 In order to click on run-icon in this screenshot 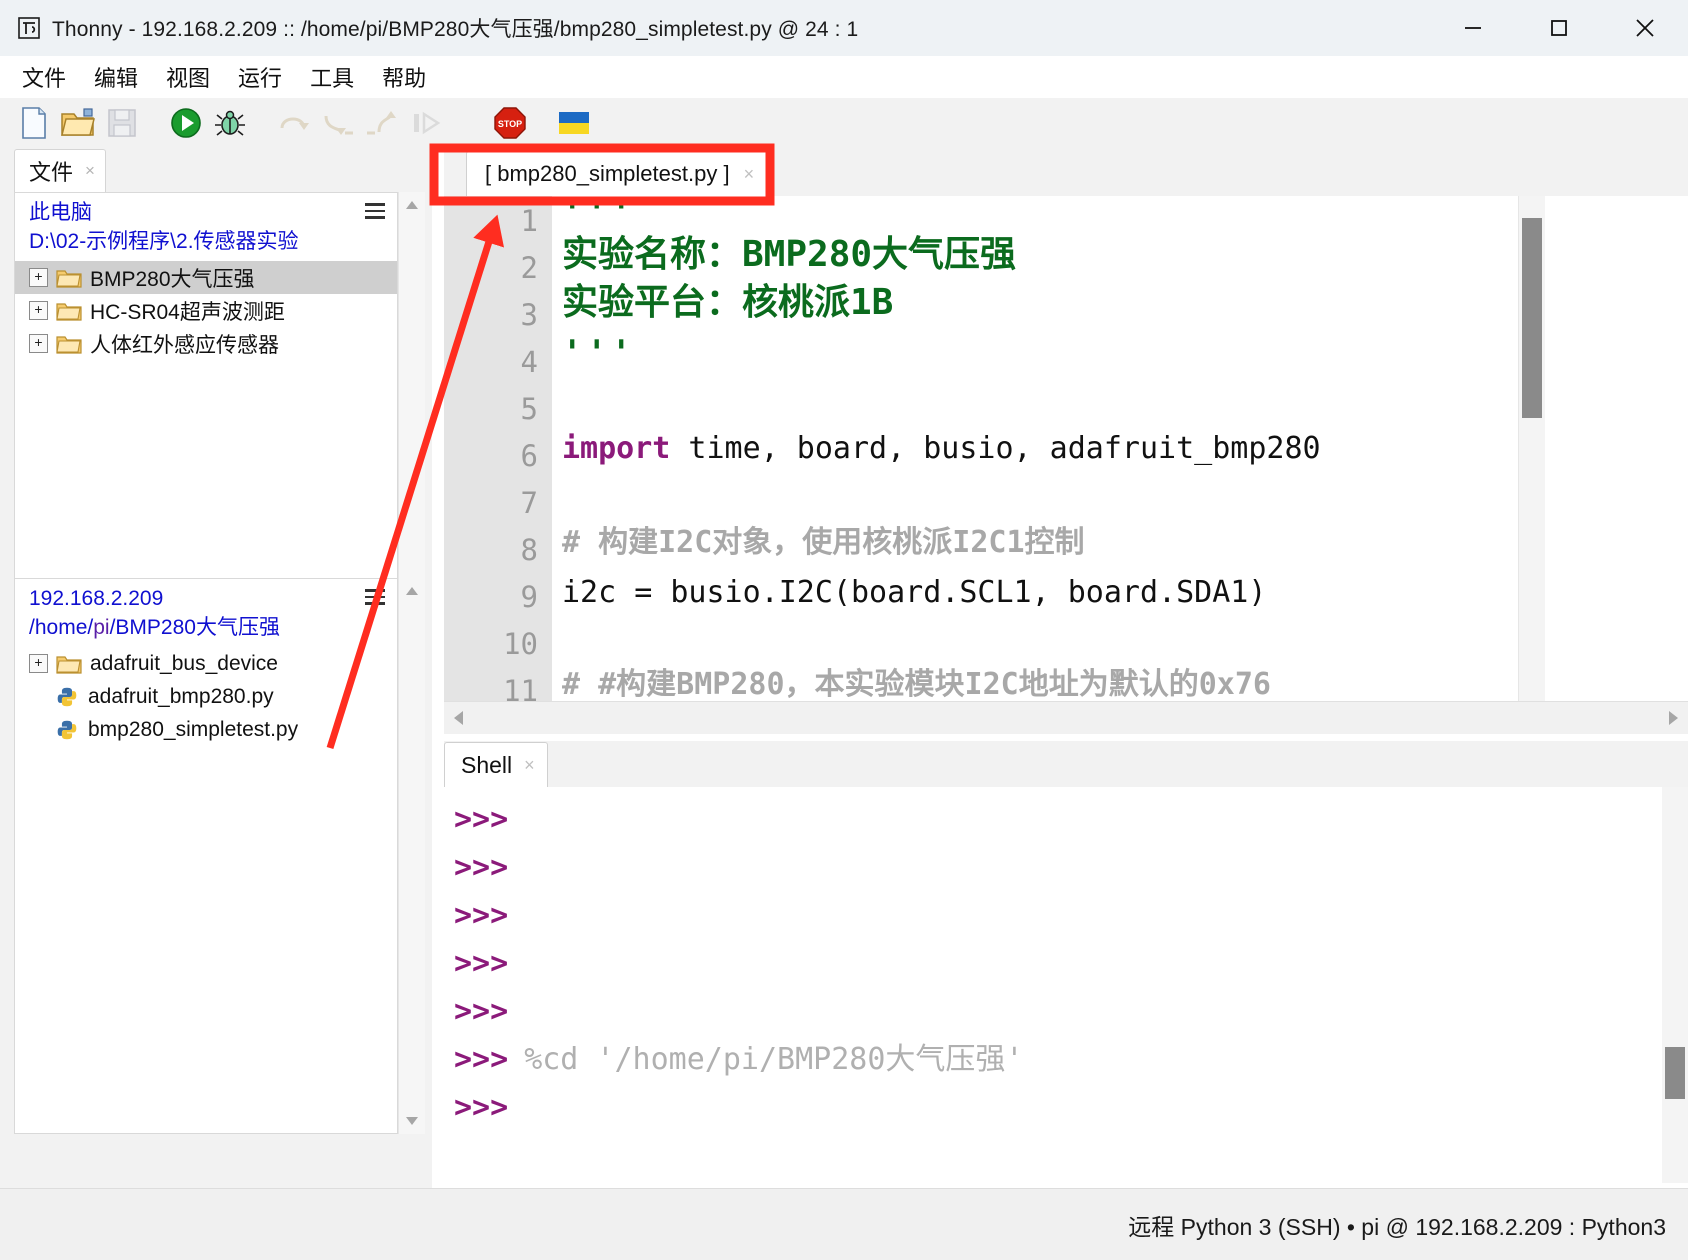, I will do `click(186, 123)`.